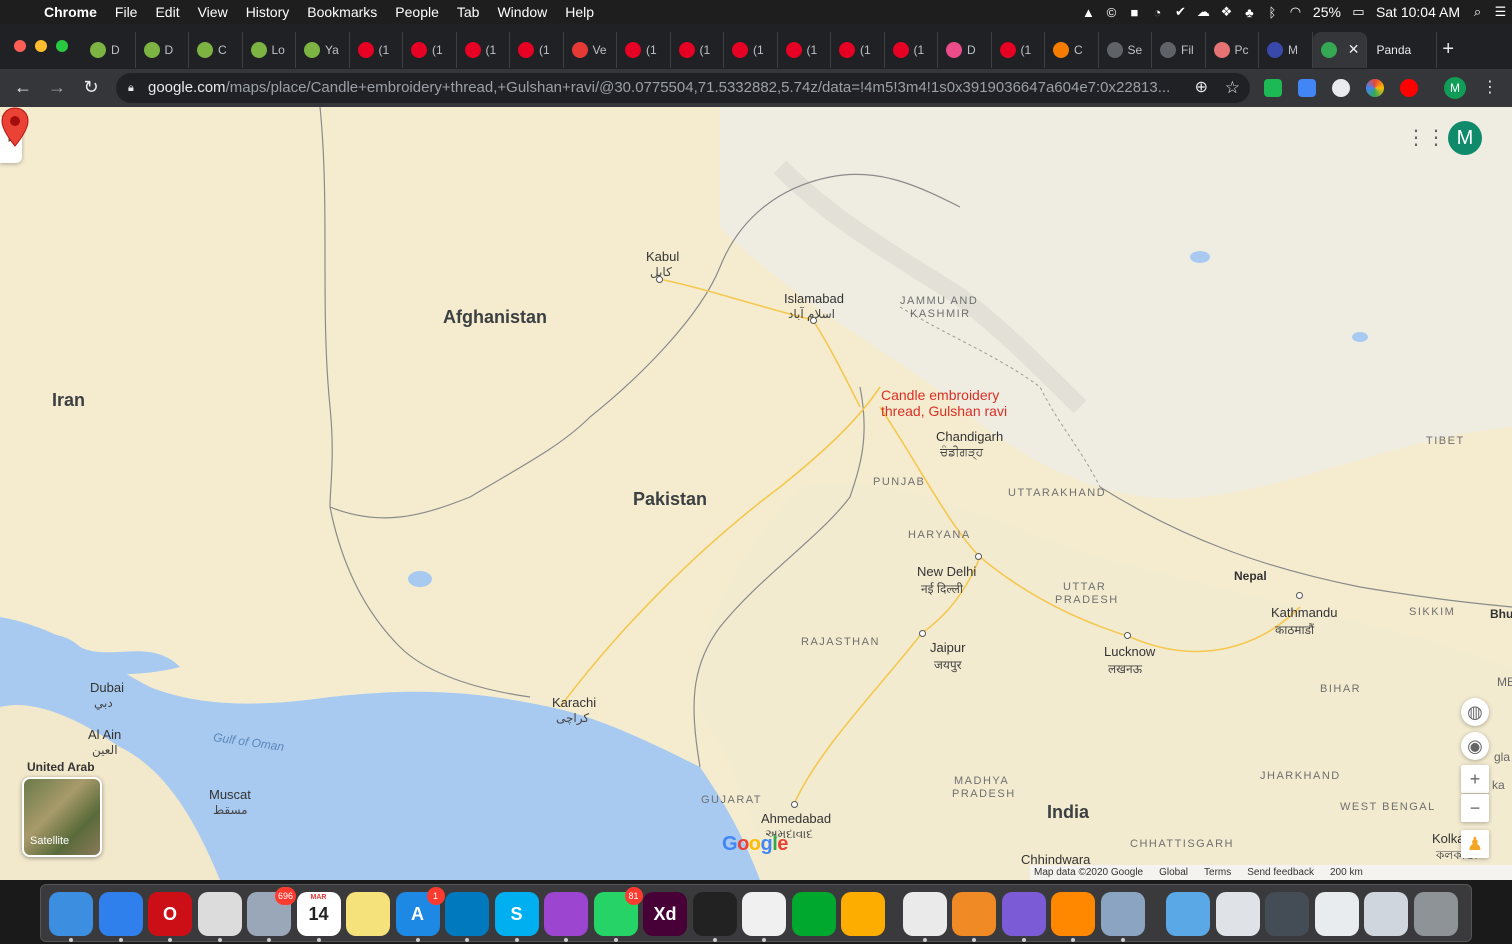  Describe the element at coordinates (467, 917) in the screenshot. I see `dock-trello-icon` at that location.